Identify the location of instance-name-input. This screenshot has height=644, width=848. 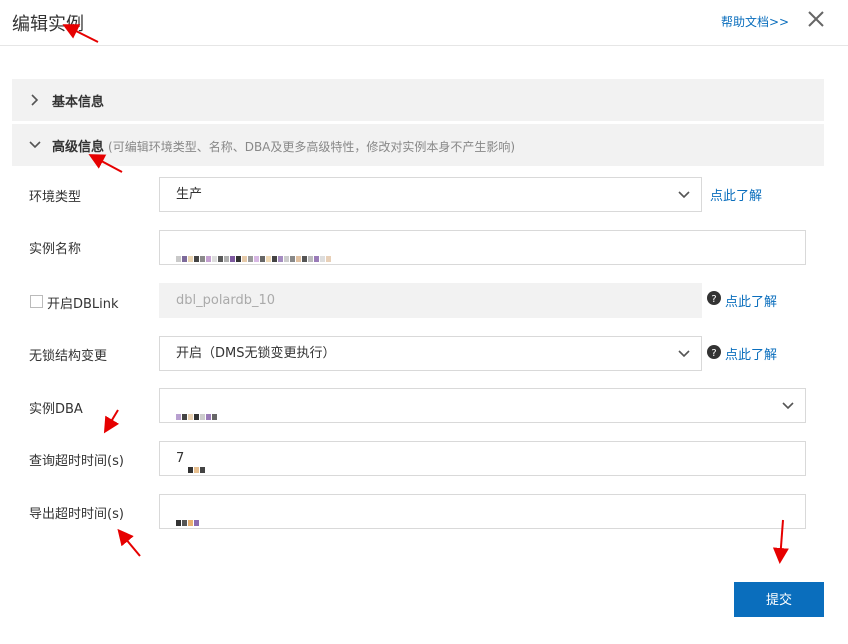
(482, 247).